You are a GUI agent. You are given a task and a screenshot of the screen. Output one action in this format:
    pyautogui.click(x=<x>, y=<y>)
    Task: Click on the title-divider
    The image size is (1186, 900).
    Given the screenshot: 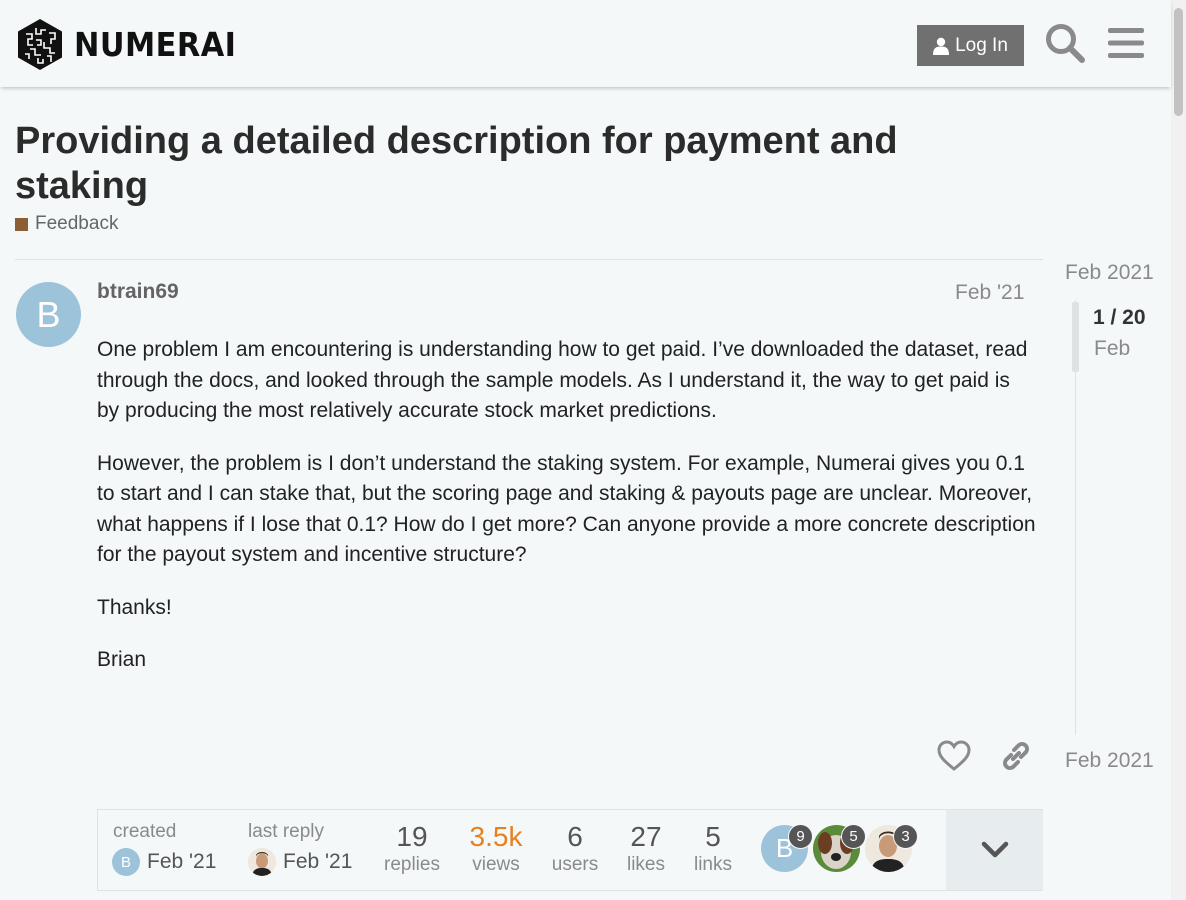 What is the action you would take?
    pyautogui.click(x=529, y=259)
    